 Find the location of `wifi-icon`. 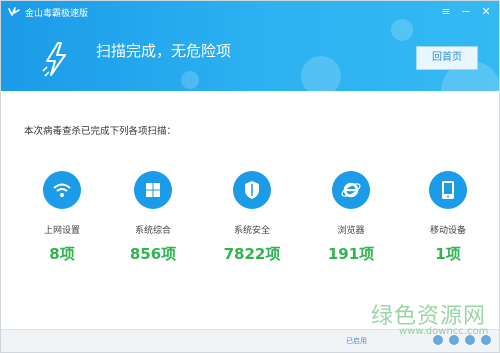

wifi-icon is located at coordinates (62, 190).